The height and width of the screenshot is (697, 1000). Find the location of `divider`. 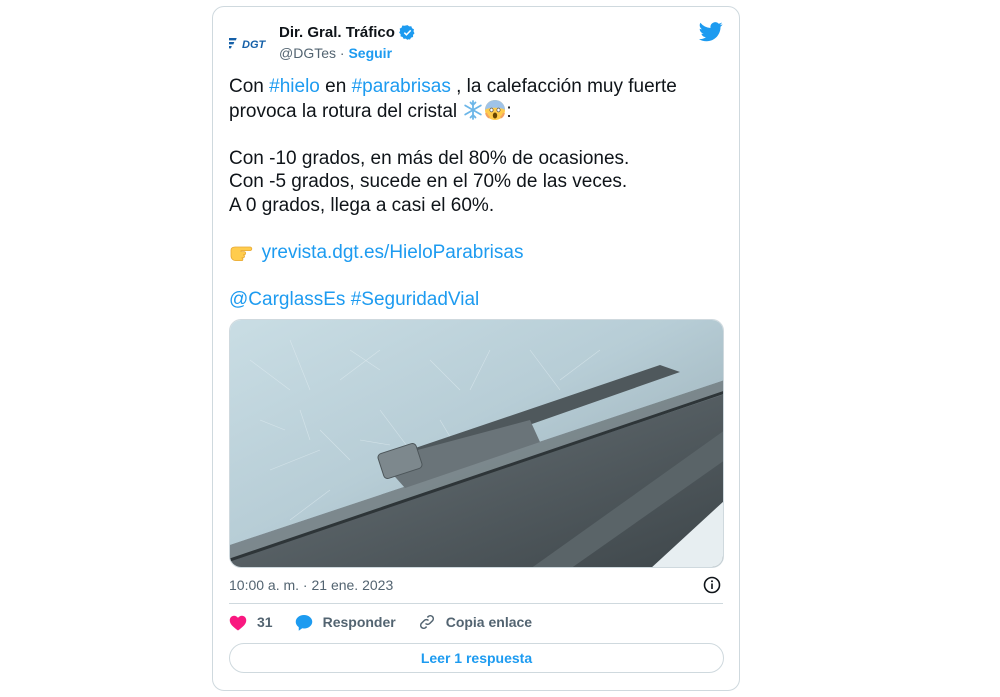

divider is located at coordinates (476, 603).